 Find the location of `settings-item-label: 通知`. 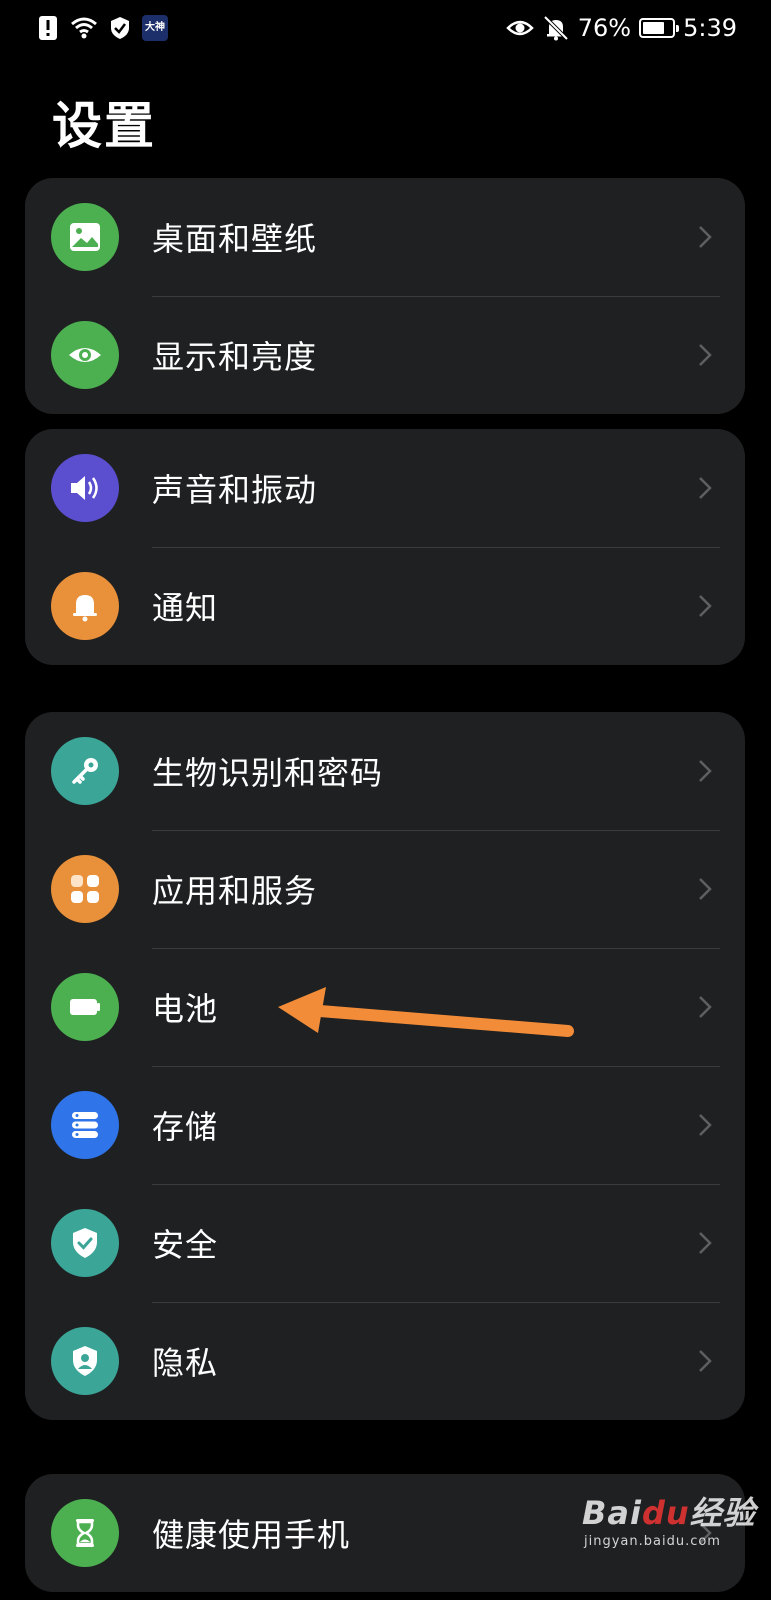

settings-item-label: 通知 is located at coordinates (185, 608).